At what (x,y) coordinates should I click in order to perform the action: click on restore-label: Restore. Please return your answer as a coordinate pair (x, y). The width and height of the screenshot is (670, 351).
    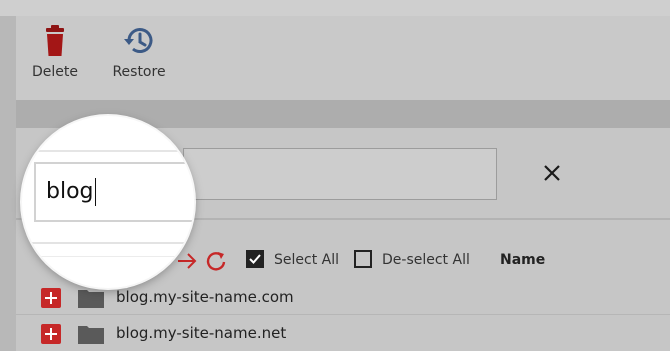
    Looking at the image, I should click on (139, 72).